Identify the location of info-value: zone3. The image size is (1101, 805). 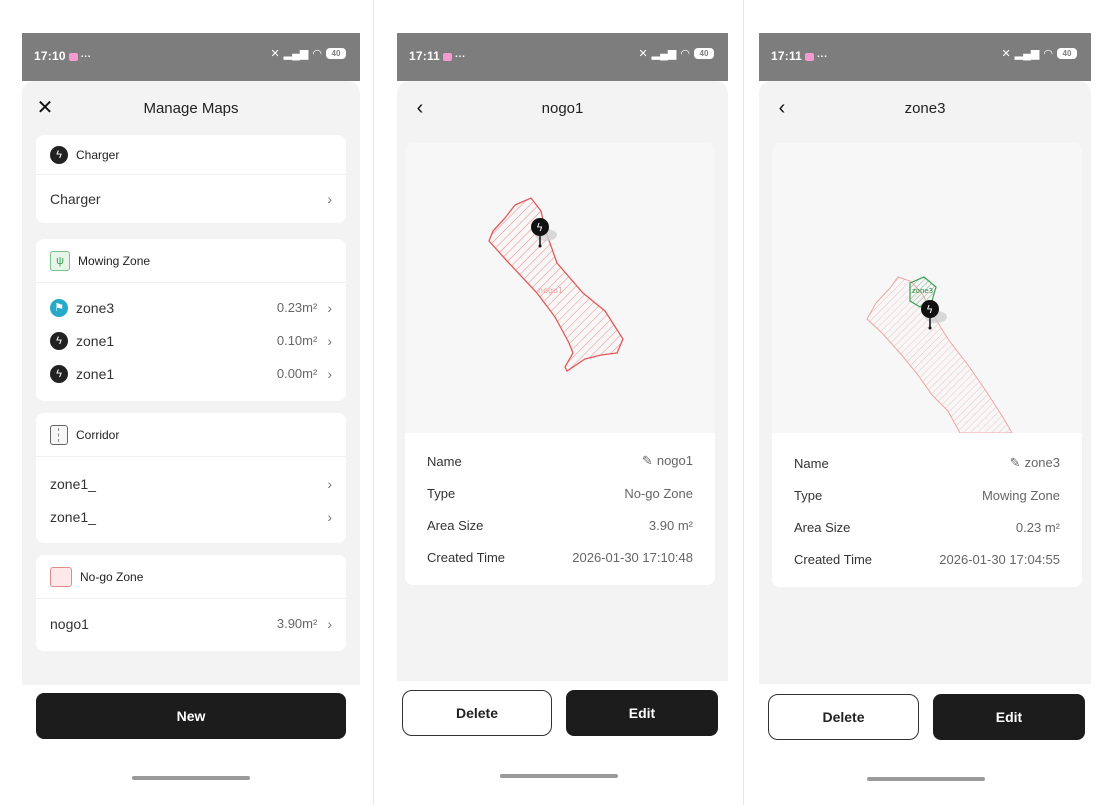
(1042, 462).